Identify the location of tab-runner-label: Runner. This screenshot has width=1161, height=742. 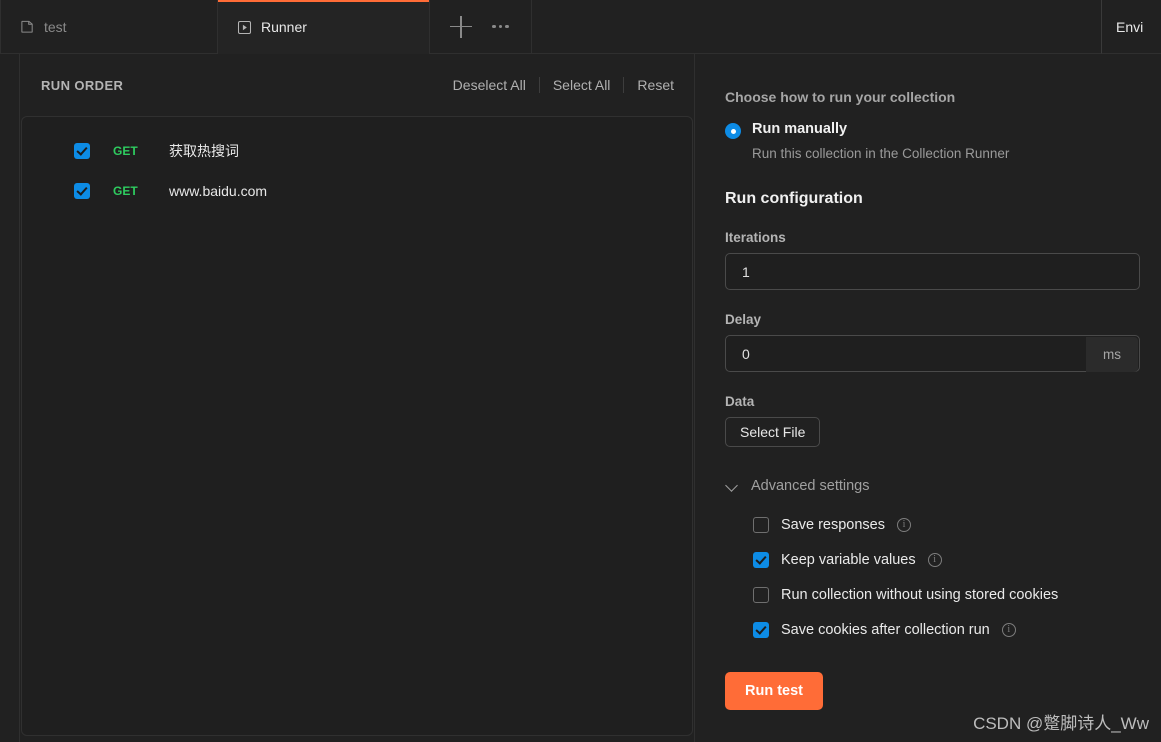
(284, 27).